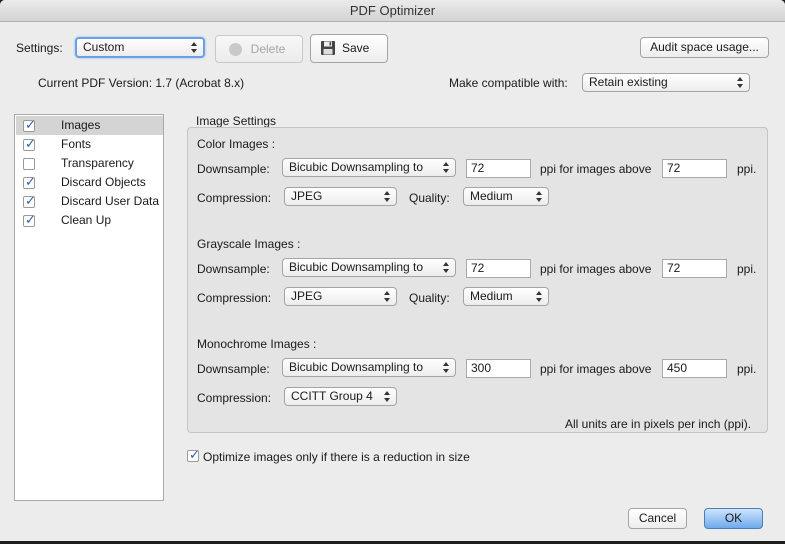 The width and height of the screenshot is (785, 544). I want to click on images-checkbox: ✓, so click(29, 124).